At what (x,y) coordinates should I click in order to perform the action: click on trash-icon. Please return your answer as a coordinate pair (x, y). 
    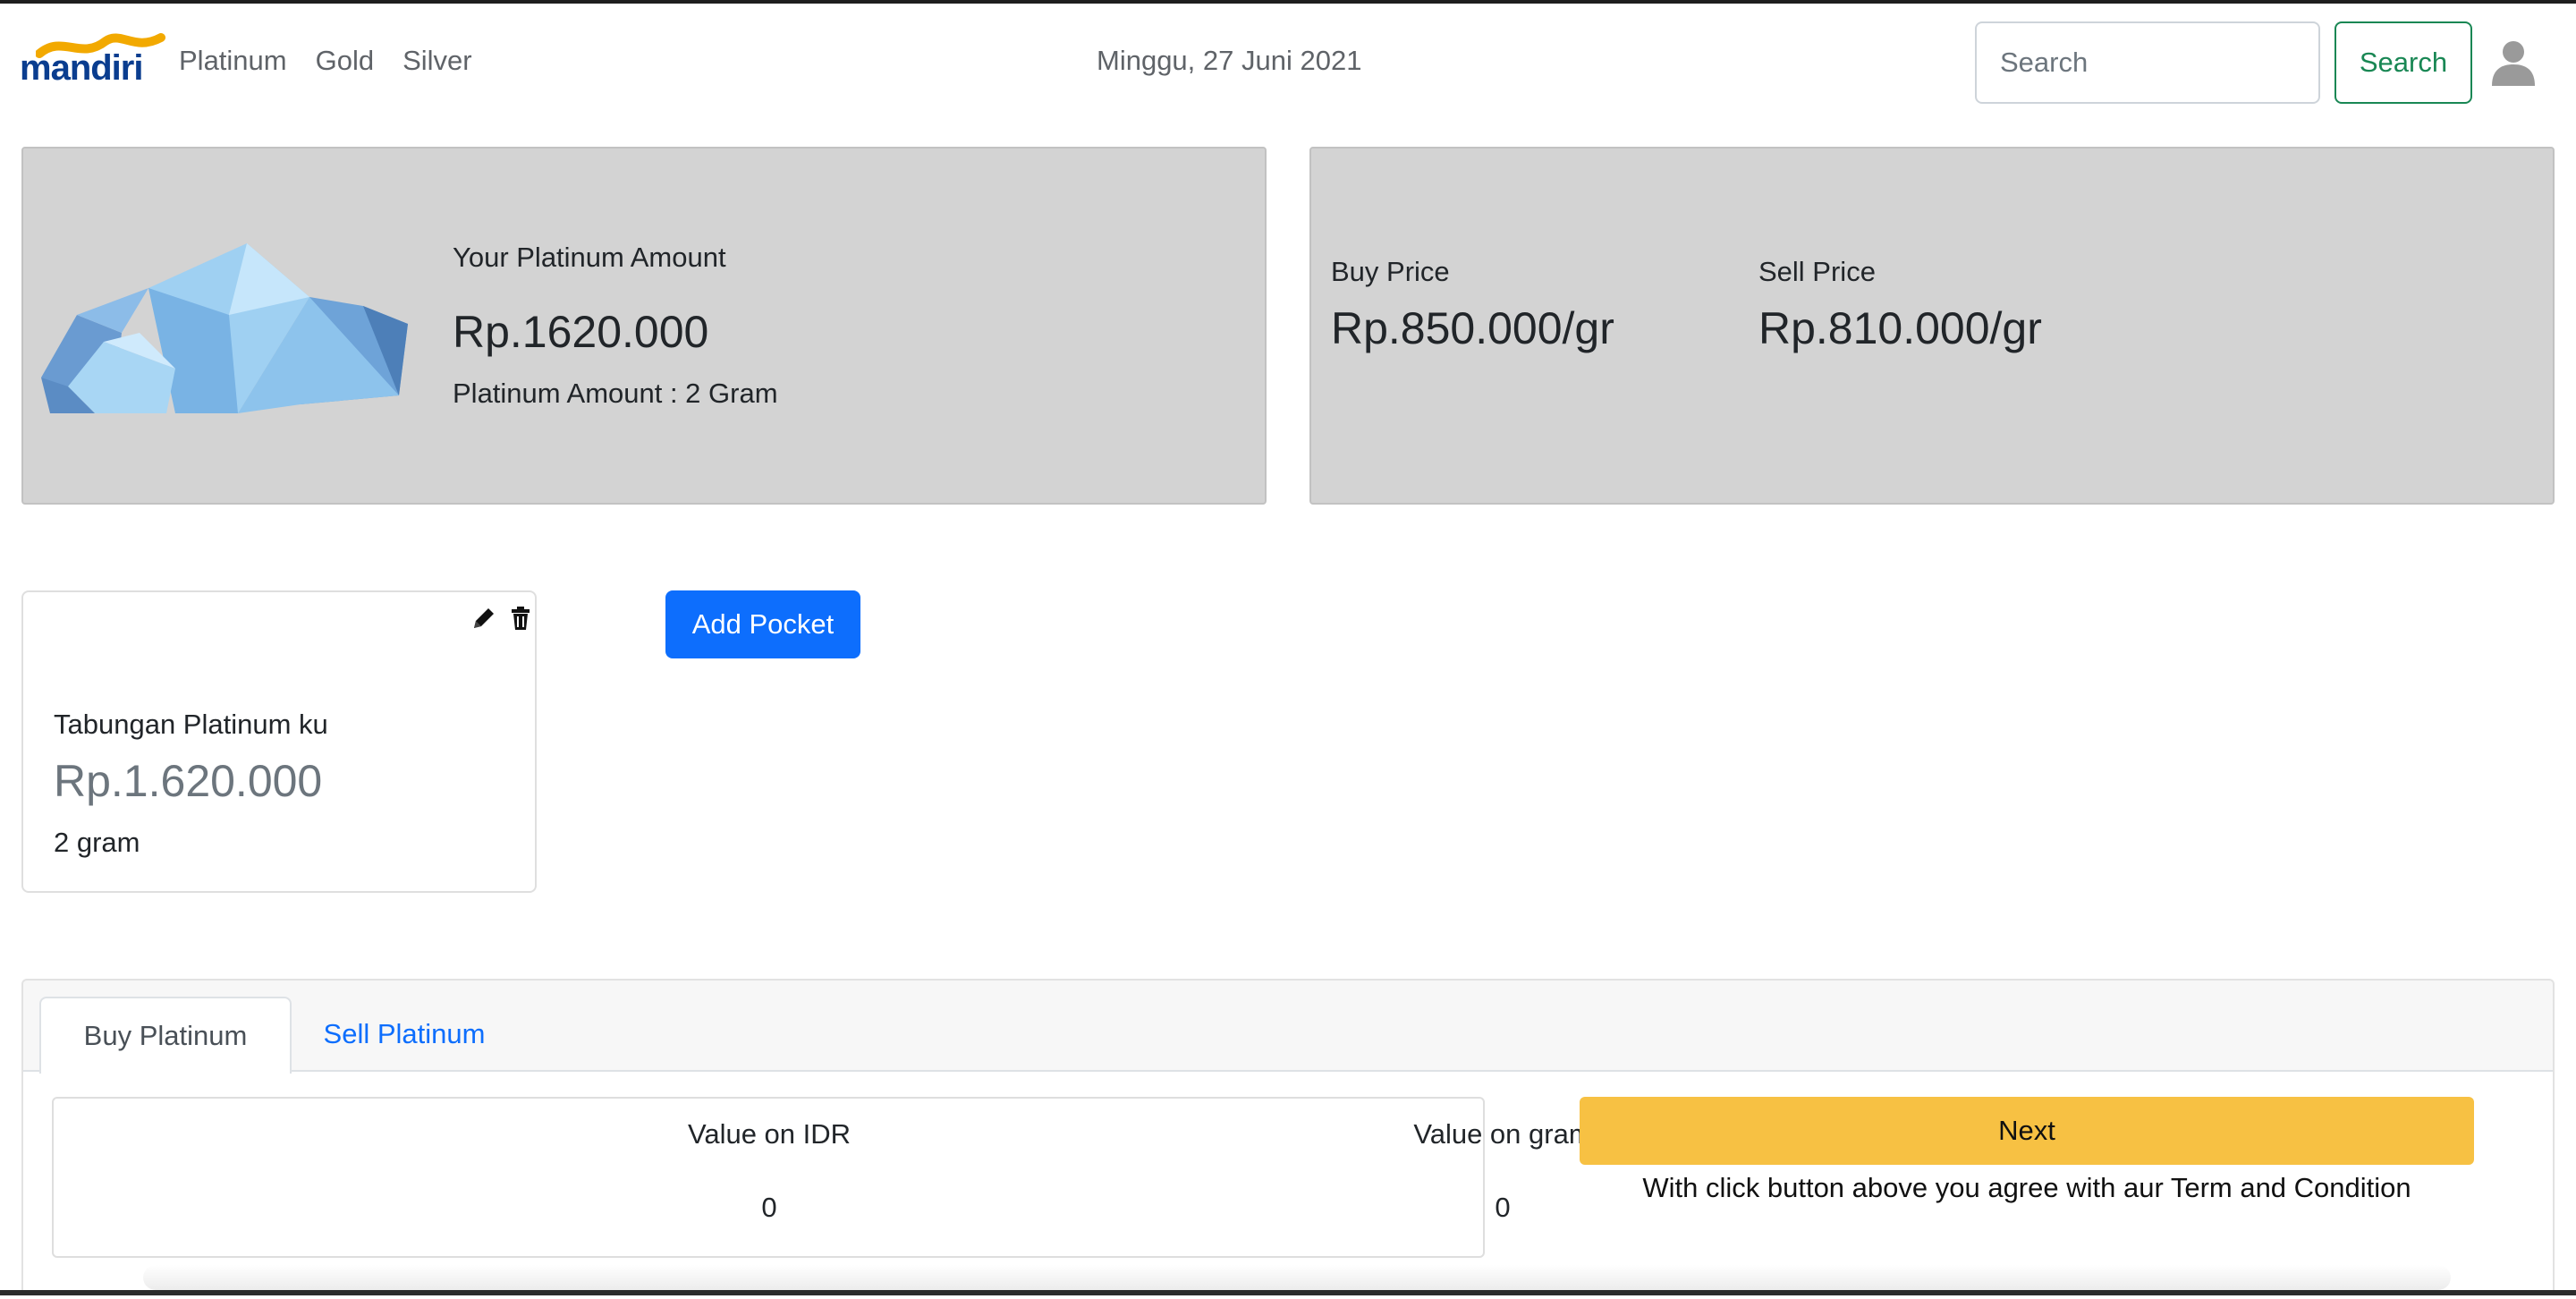
    Looking at the image, I should click on (521, 618).